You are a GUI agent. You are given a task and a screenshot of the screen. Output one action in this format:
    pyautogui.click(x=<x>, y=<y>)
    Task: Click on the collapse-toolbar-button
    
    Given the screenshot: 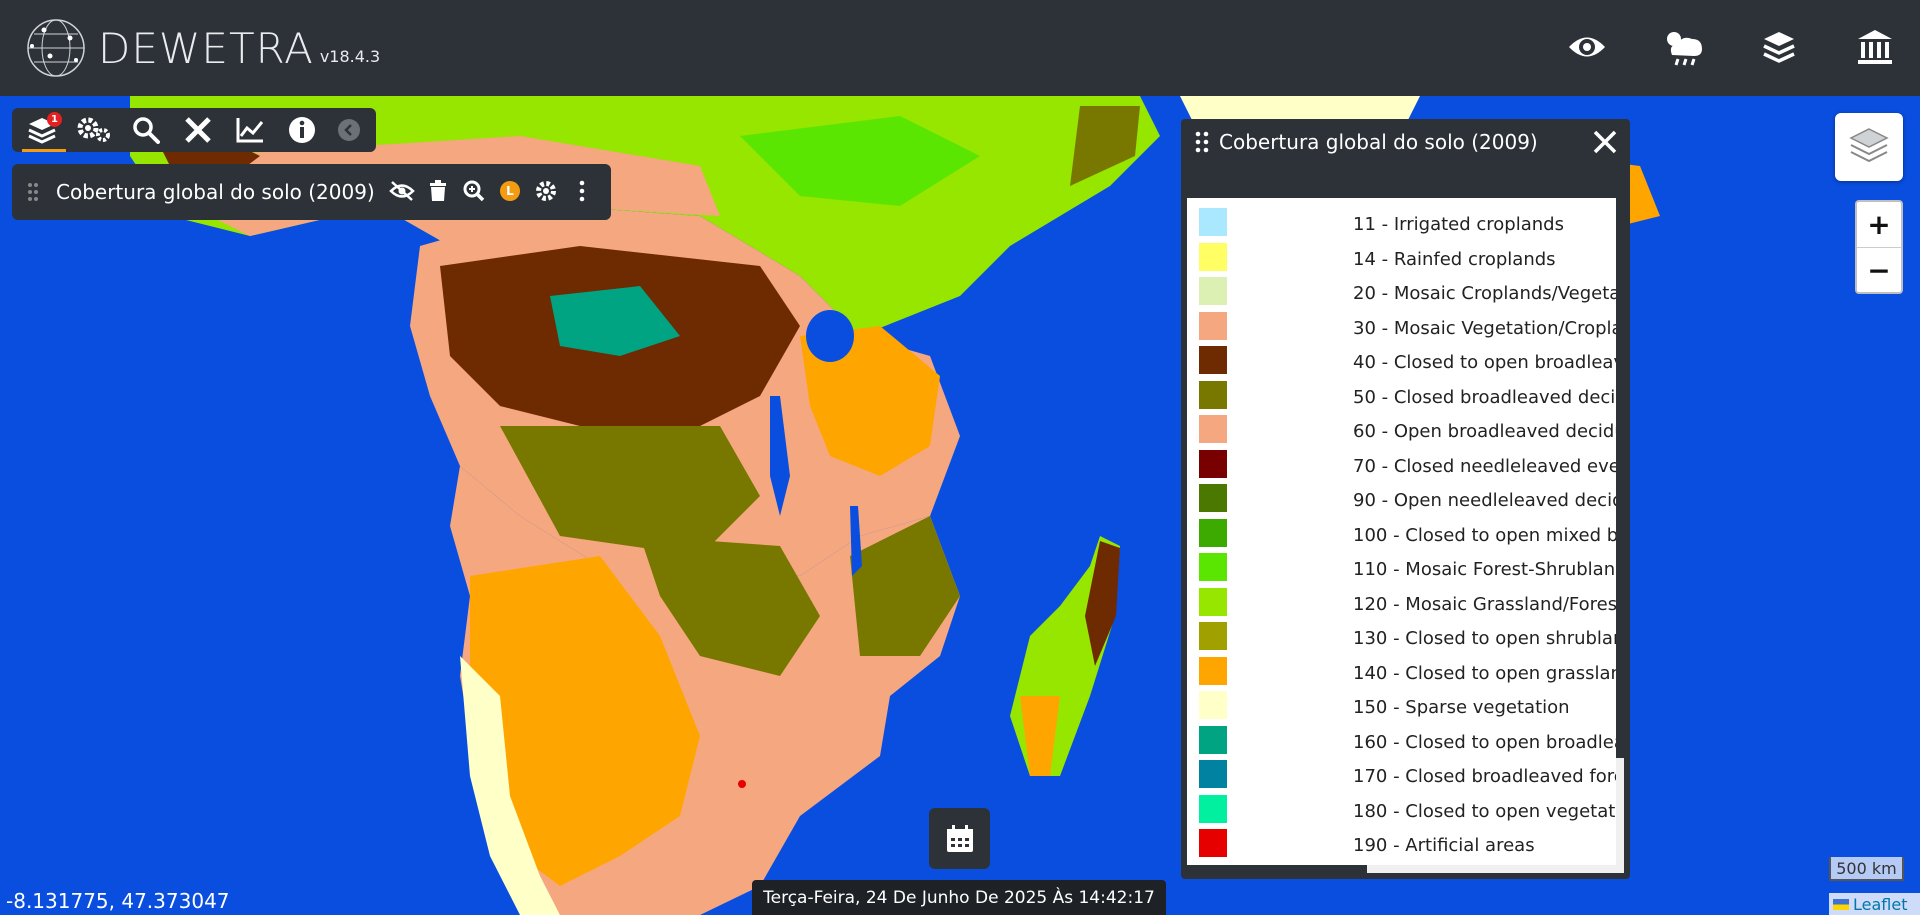 What is the action you would take?
    pyautogui.click(x=349, y=130)
    